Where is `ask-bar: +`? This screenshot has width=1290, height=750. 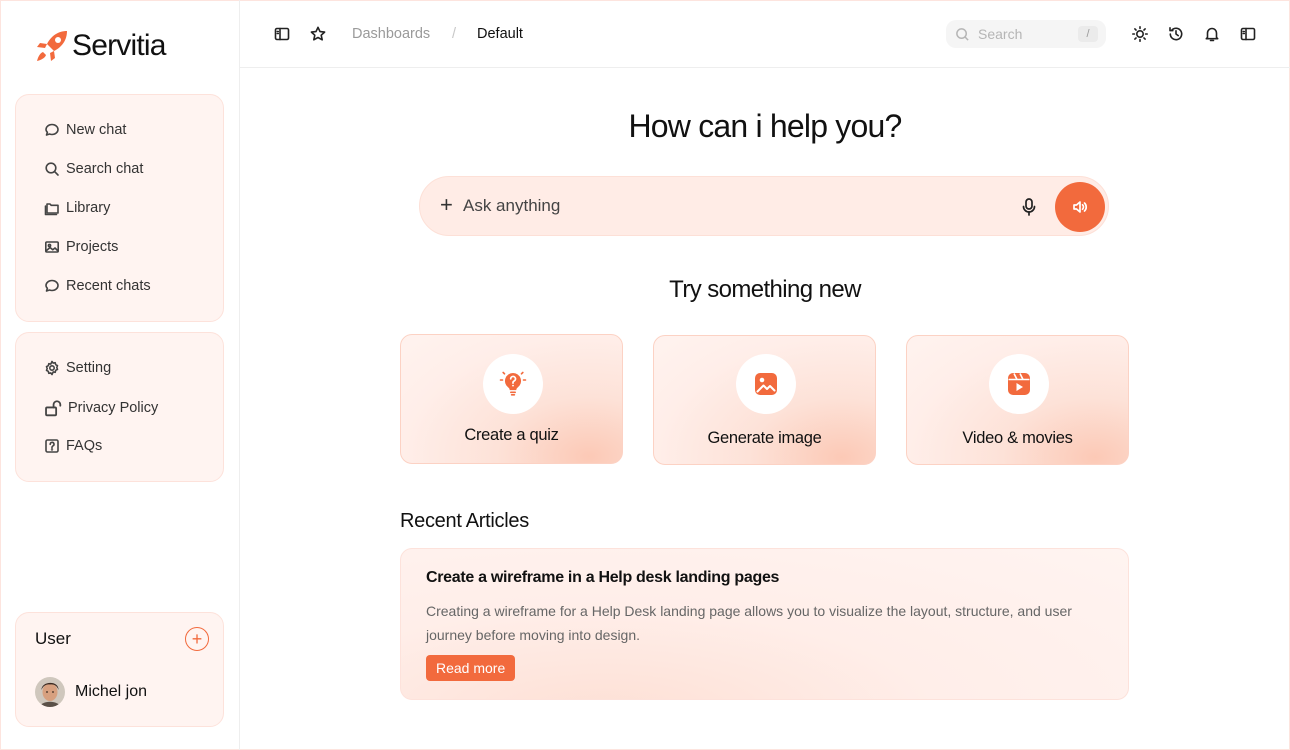 ask-bar: + is located at coordinates (764, 206).